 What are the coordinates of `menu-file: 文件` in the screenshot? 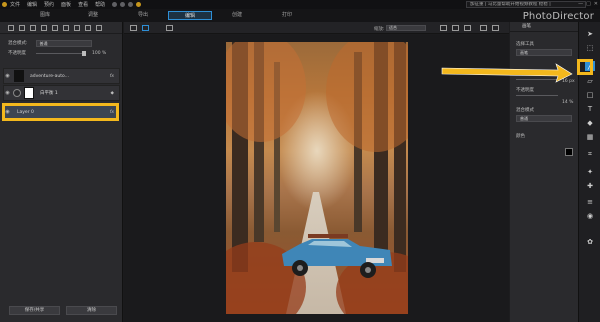 It's located at (15, 4).